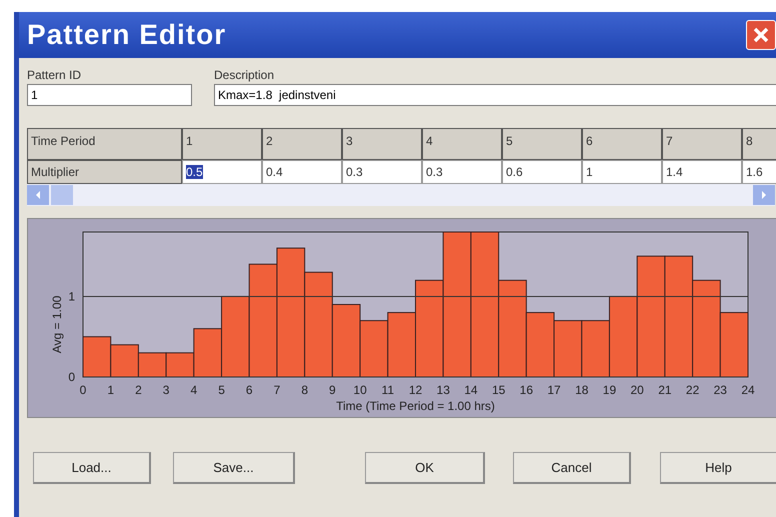 The width and height of the screenshot is (776, 517). Describe the element at coordinates (754, 172) in the screenshot. I see `cell-value: 1.6` at that location.